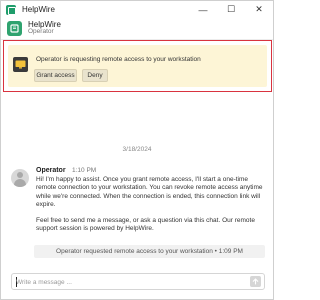 The height and width of the screenshot is (300, 320). I want to click on message-time: 1:10 PM, so click(84, 170).